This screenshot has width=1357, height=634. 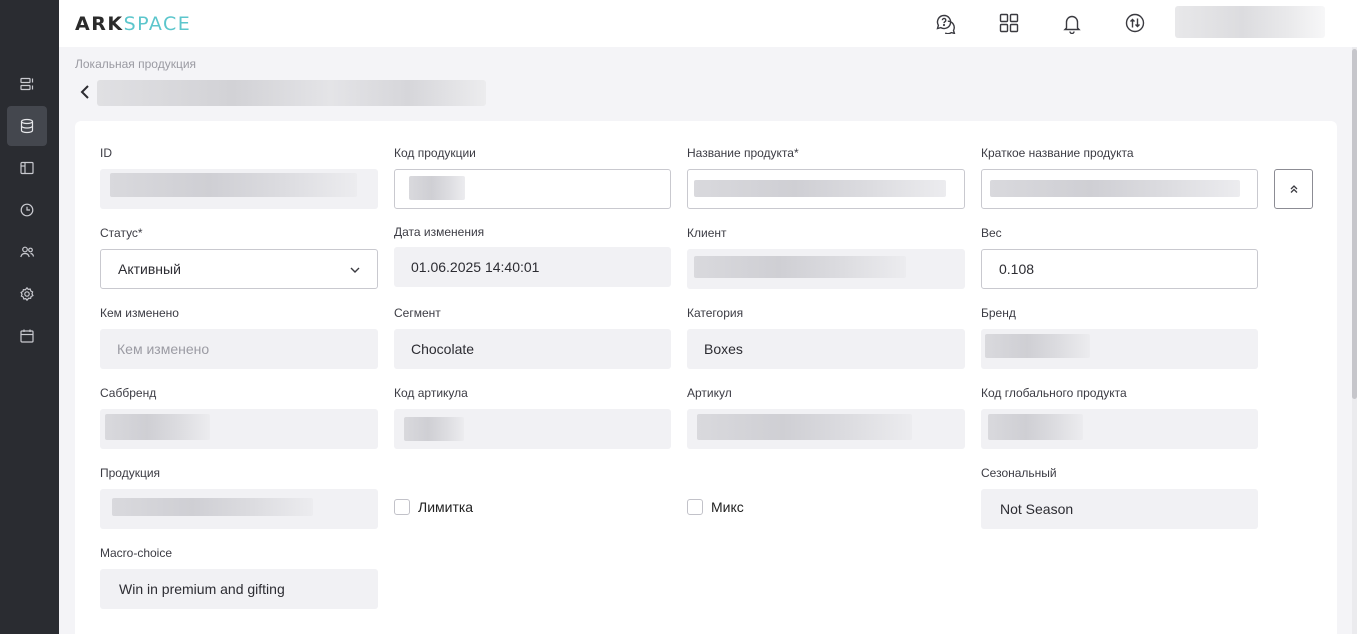 I want to click on article-code-value-redacted, so click(x=434, y=429).